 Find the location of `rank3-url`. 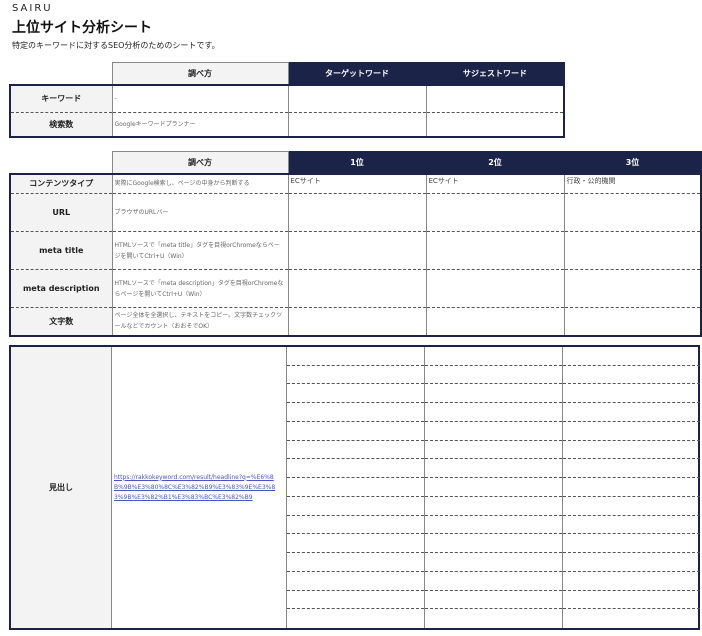

rank3-url is located at coordinates (632, 212).